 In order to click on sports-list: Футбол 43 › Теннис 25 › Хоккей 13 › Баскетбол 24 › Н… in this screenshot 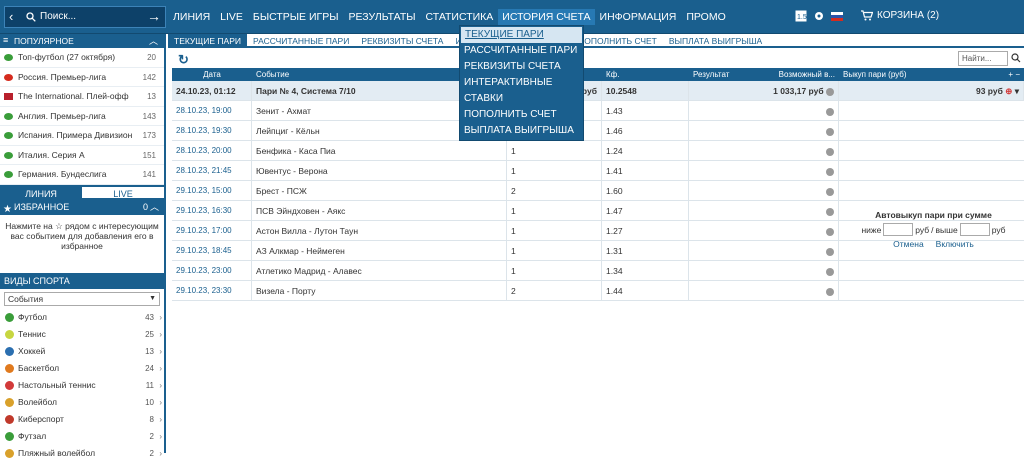, I will do `click(82, 385)`.